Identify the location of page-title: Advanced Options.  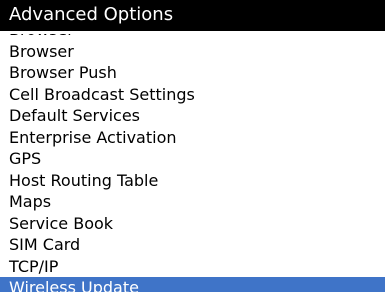
(91, 14).